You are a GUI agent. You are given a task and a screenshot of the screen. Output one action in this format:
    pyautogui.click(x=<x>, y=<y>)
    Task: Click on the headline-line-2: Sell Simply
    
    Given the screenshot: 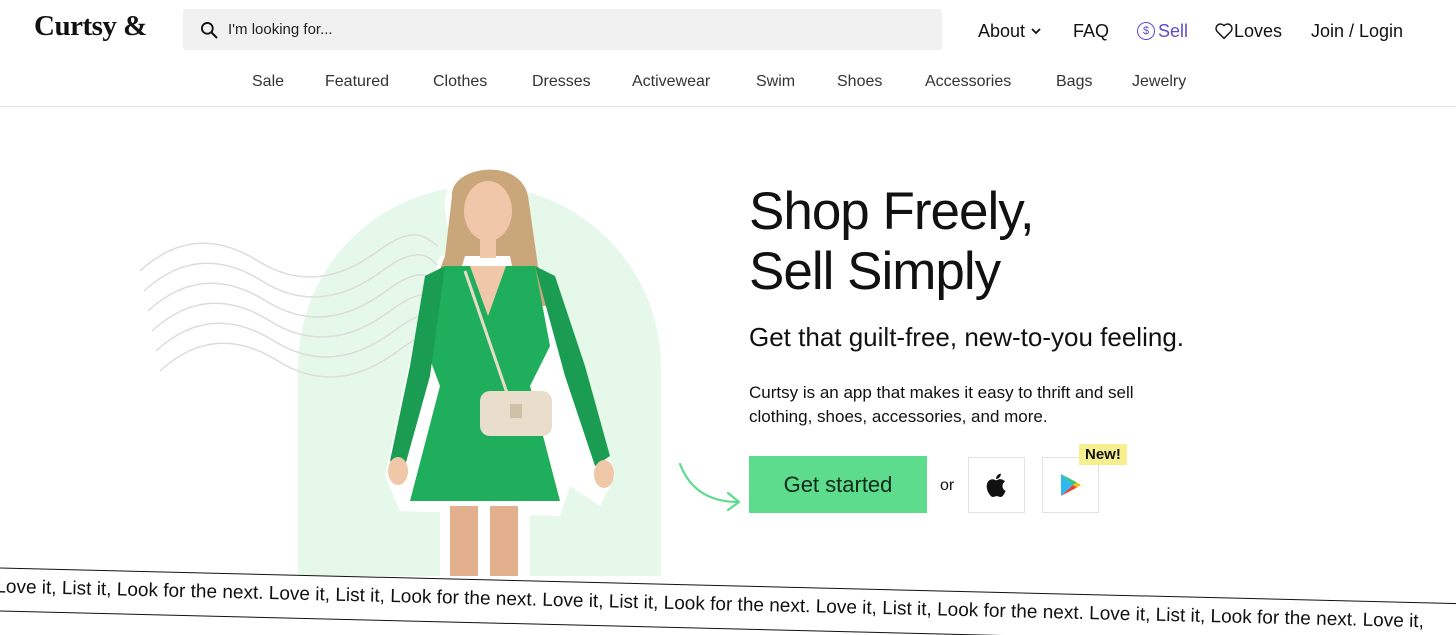 What is the action you would take?
    pyautogui.click(x=875, y=271)
    